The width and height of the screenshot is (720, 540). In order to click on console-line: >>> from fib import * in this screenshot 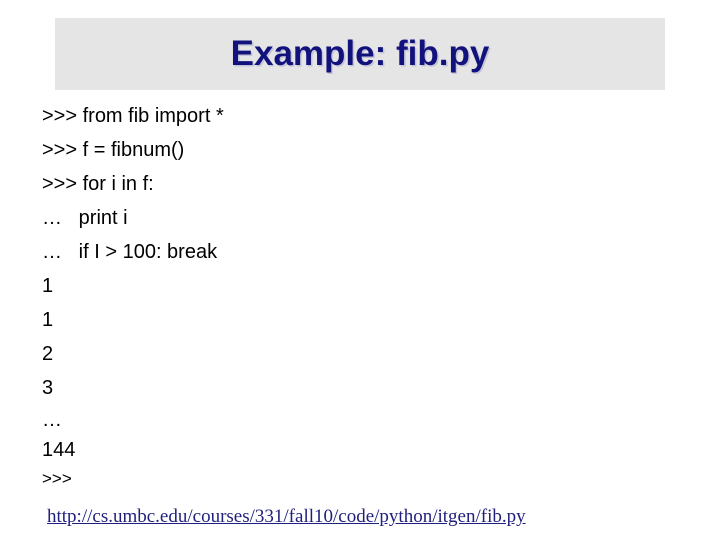, I will do `click(133, 116)`.